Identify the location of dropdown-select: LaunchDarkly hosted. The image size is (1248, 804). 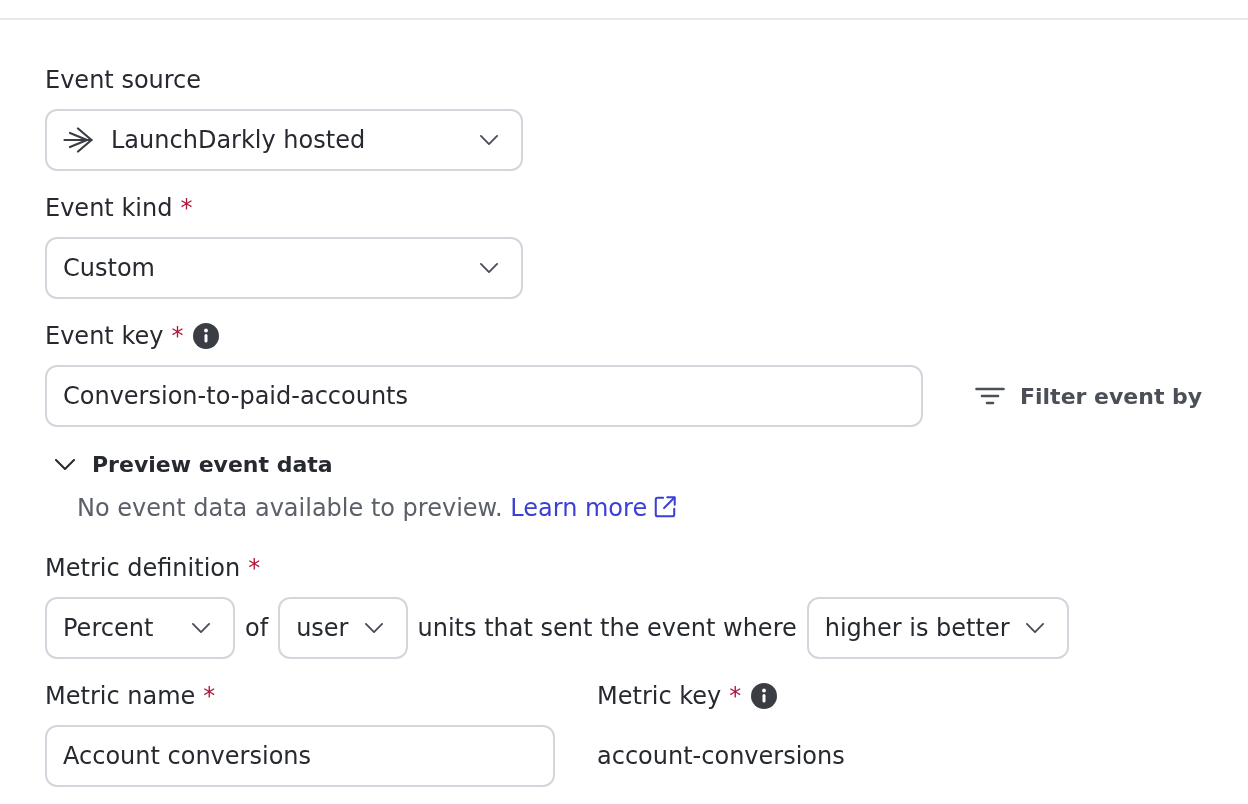
(284, 140).